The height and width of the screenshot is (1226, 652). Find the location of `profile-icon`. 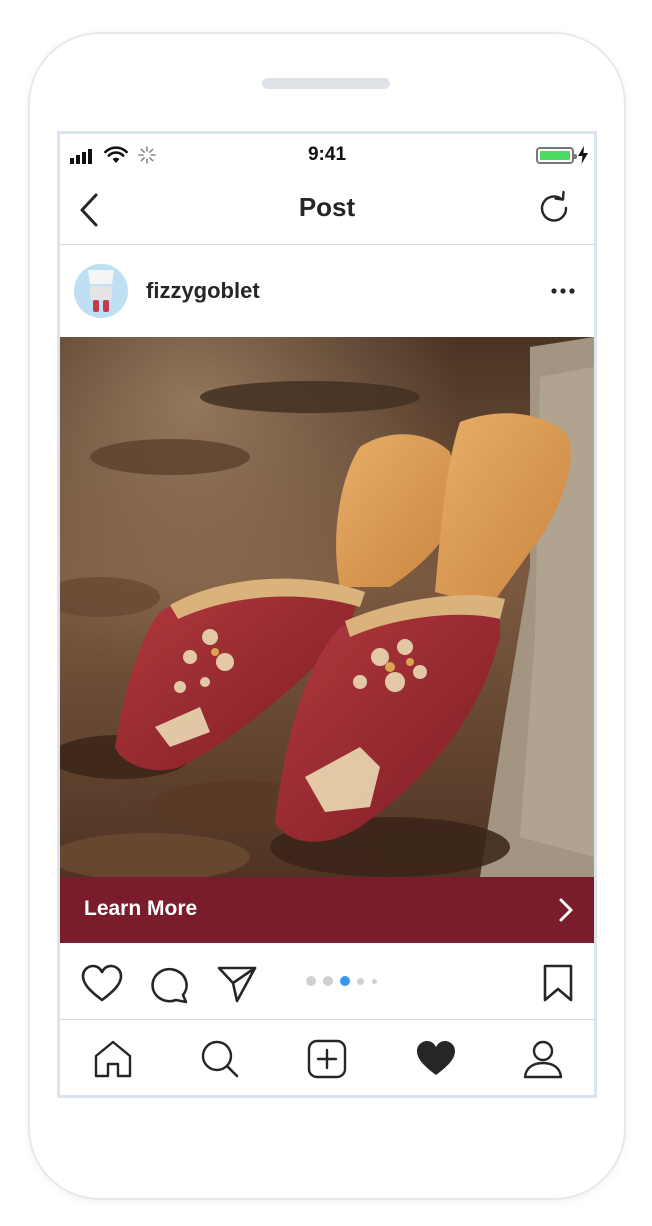

profile-icon is located at coordinates (543, 1059).